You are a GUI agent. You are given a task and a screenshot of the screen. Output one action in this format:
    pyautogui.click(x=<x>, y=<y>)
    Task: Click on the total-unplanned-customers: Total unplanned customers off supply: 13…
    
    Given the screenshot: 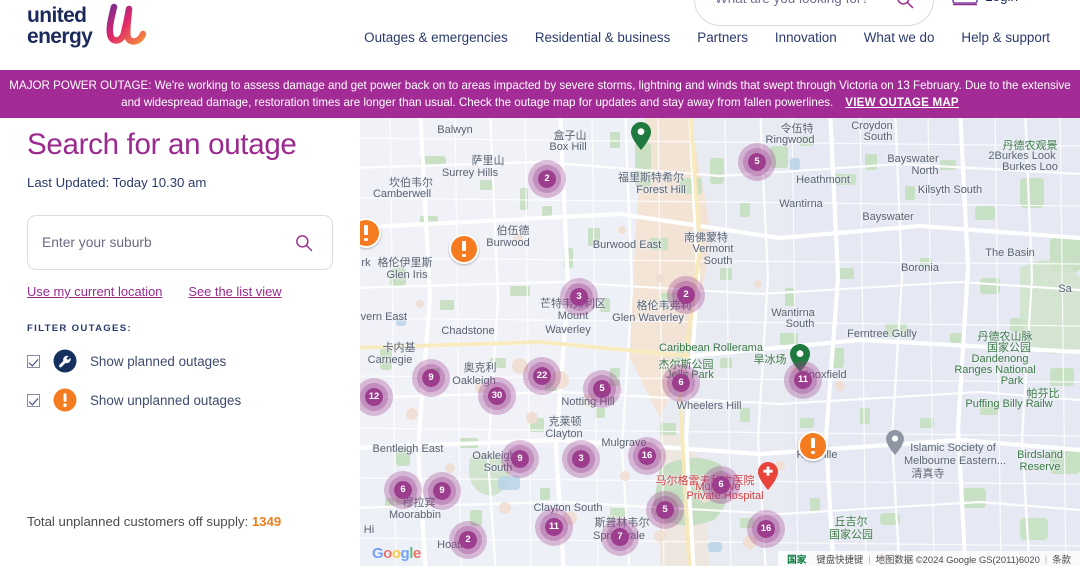 What is the action you would take?
    pyautogui.click(x=154, y=521)
    